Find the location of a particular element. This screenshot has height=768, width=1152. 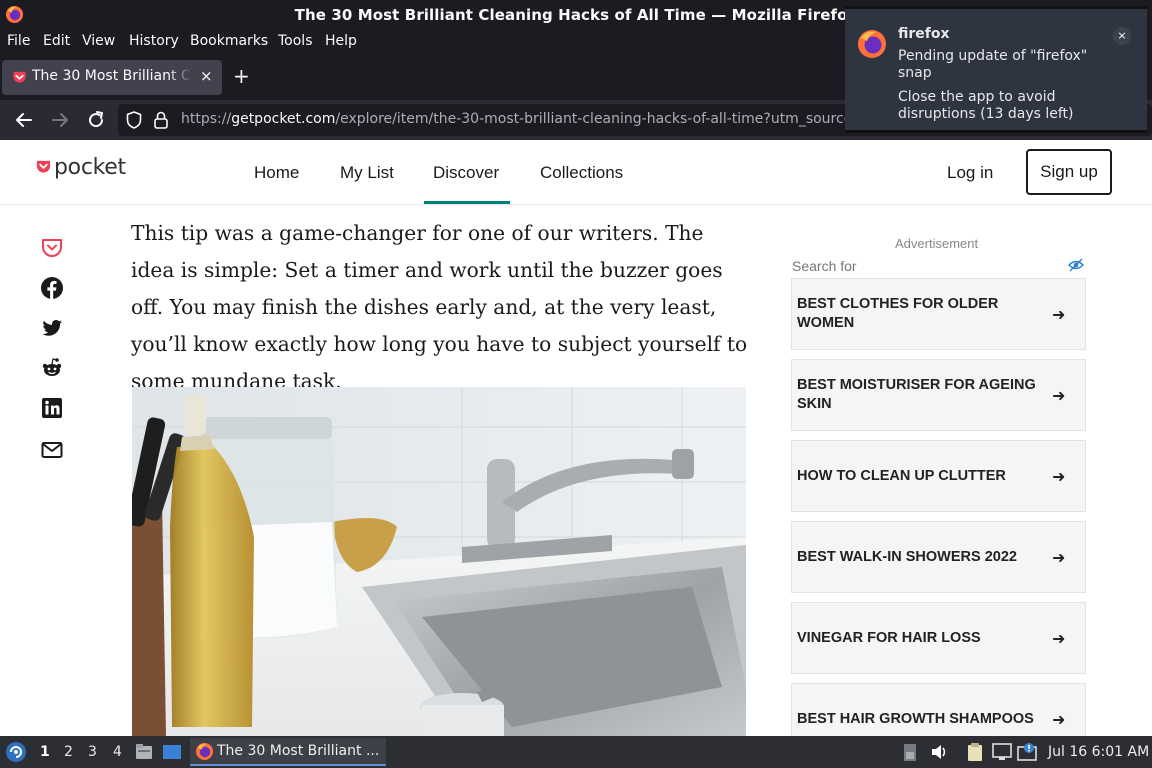

nav-collections: Collections is located at coordinates (581, 173).